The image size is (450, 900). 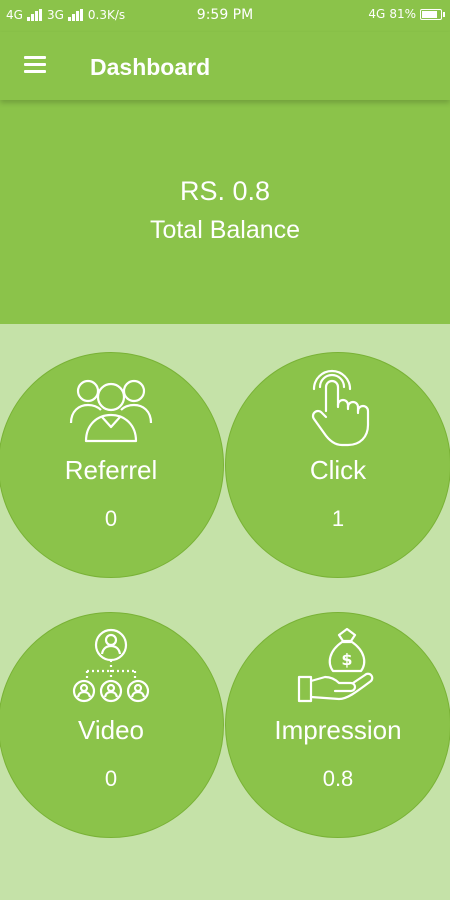 What do you see at coordinates (225, 191) in the screenshot?
I see `balance-amount: RS. 0.8` at bounding box center [225, 191].